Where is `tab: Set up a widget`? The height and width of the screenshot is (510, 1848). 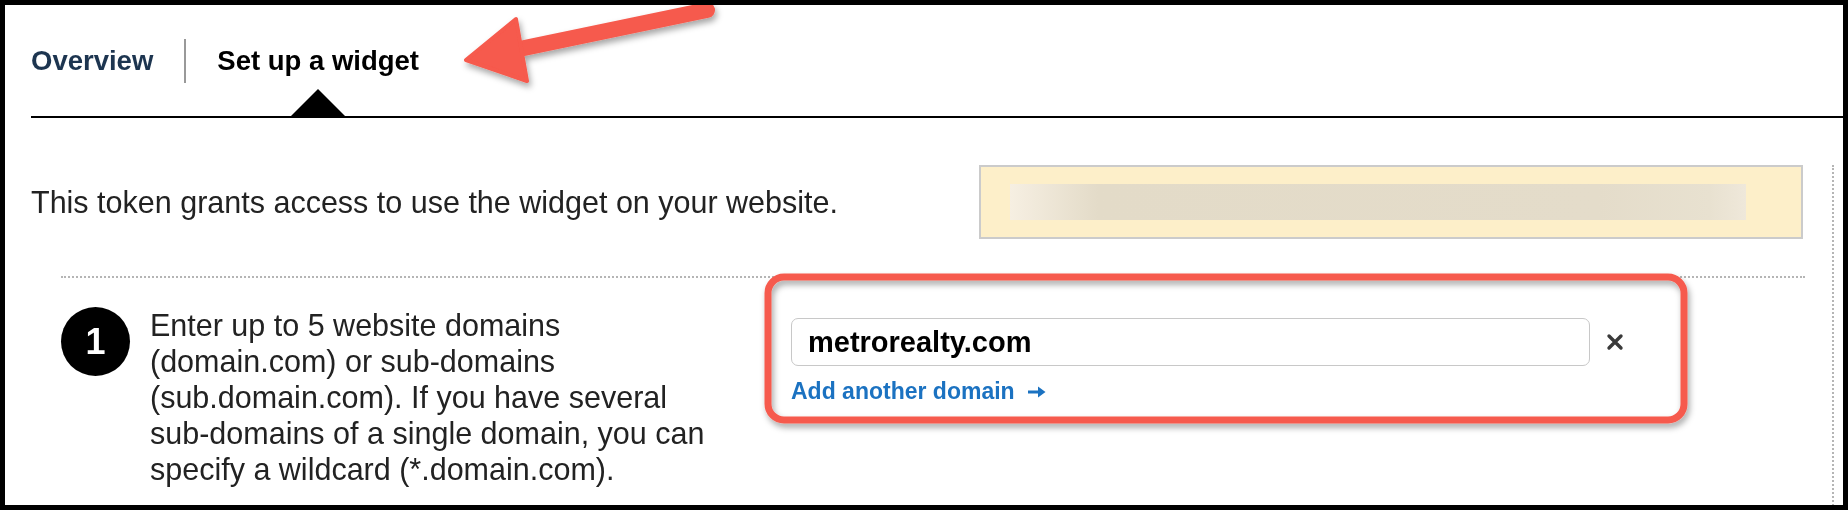
tab: Set up a widget is located at coordinates (318, 60).